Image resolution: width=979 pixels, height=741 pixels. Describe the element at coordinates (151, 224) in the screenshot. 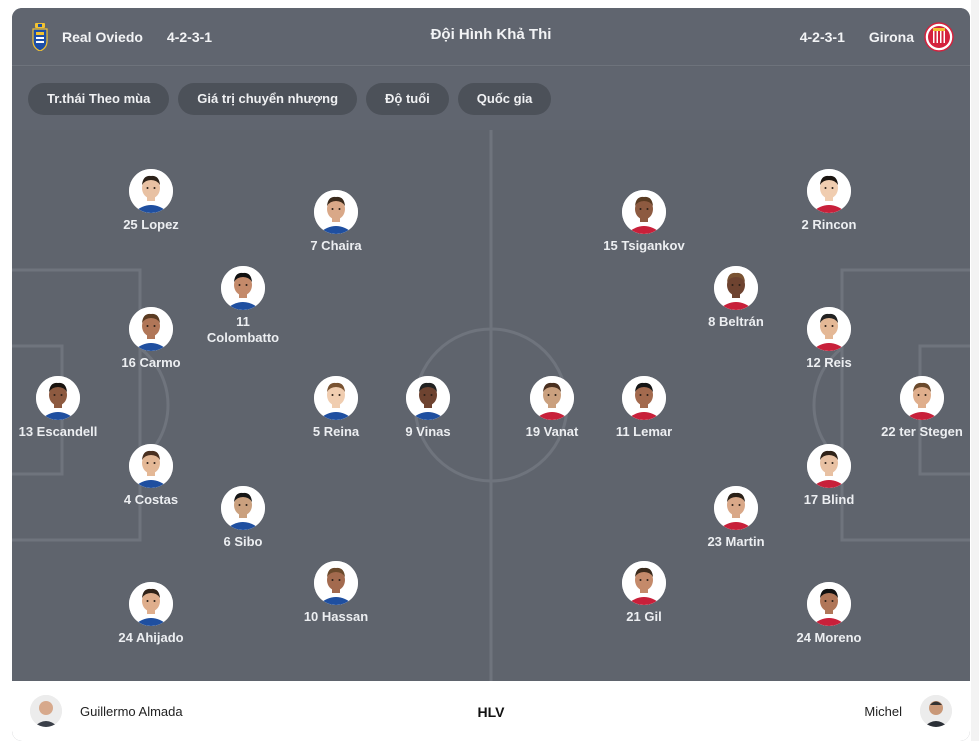

I see `home-player-label: 25 Lopez` at that location.